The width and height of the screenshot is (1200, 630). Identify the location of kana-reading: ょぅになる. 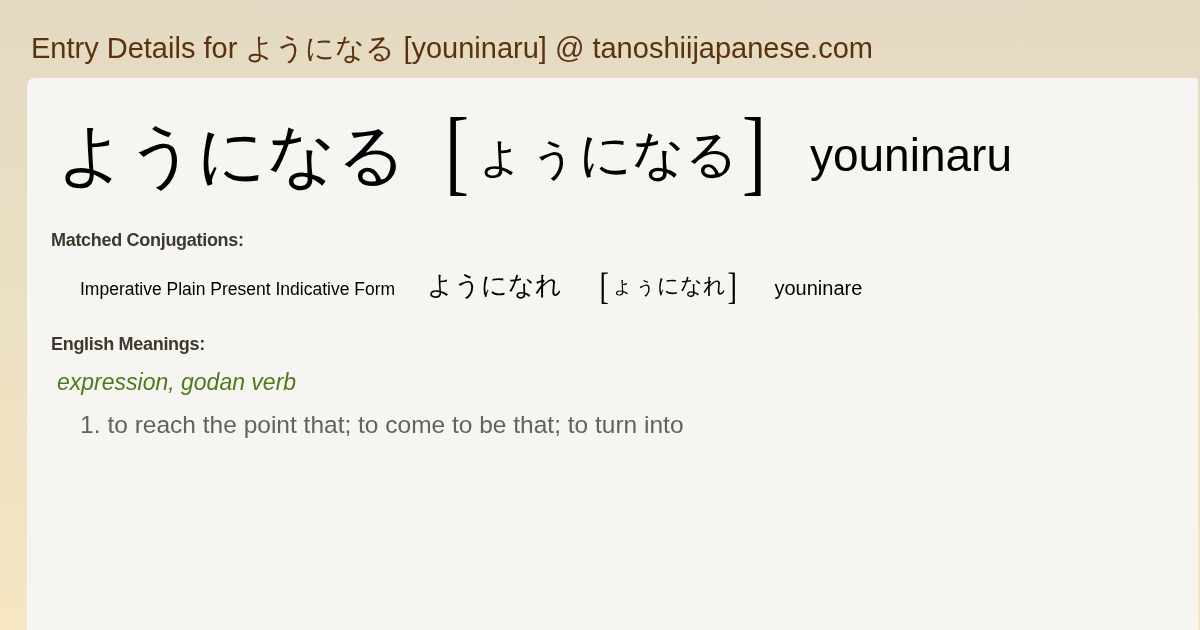
(605, 155).